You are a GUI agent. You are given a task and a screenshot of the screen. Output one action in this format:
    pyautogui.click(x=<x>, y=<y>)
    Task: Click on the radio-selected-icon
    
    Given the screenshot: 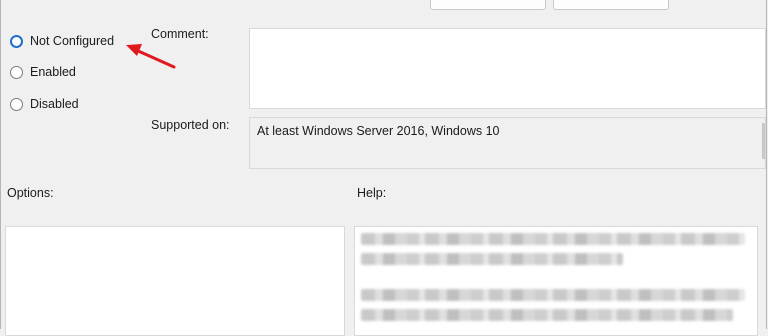 What is the action you would take?
    pyautogui.click(x=16, y=41)
    